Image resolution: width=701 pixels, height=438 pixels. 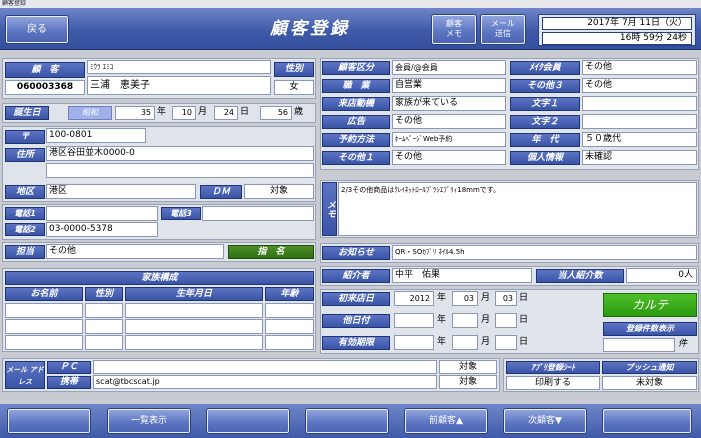 What do you see at coordinates (545, 140) in the screenshot?
I see `age-group-label: 年 代` at bounding box center [545, 140].